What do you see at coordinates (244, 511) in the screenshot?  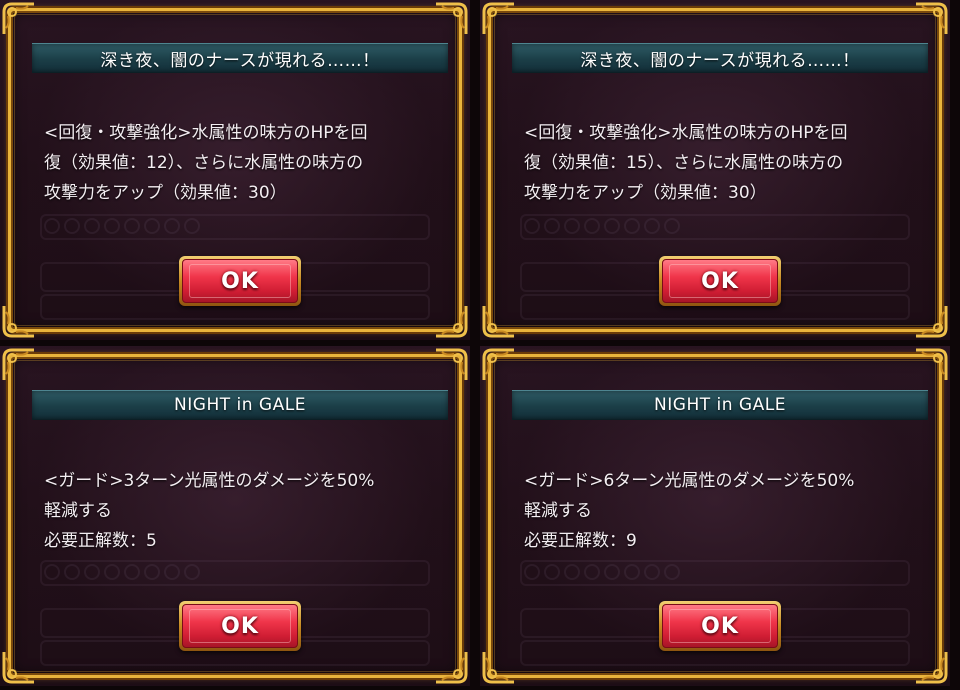 I see `skill-description: <ガード>3ターン光属性のダメージを50% 軽減する 必要正解数：5` at bounding box center [244, 511].